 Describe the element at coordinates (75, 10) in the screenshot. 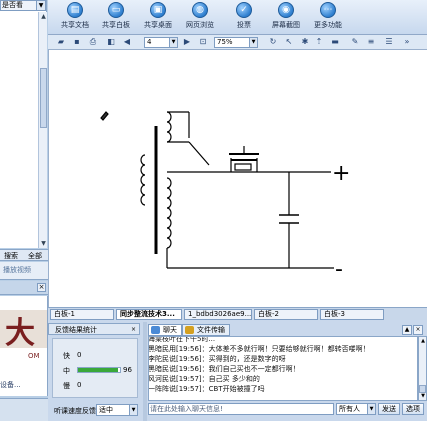

I see `share-doc-icon: ▤` at that location.